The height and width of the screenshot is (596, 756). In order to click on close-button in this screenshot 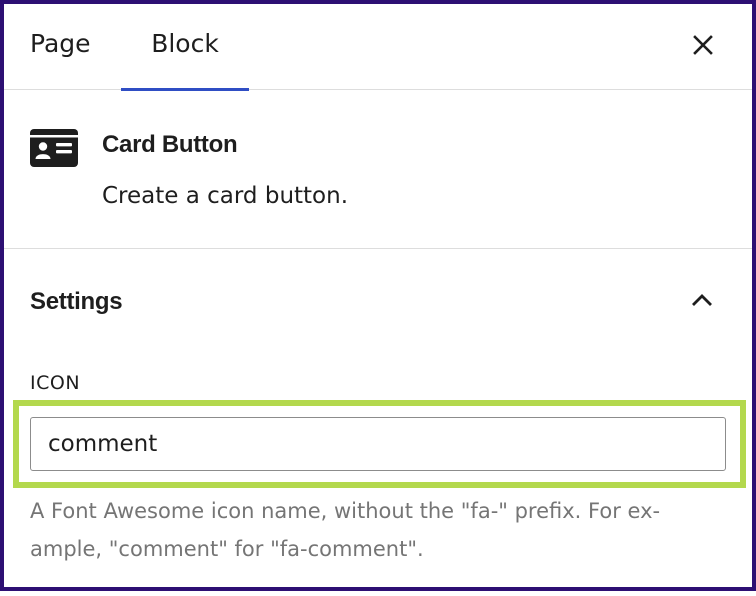, I will do `click(703, 45)`.